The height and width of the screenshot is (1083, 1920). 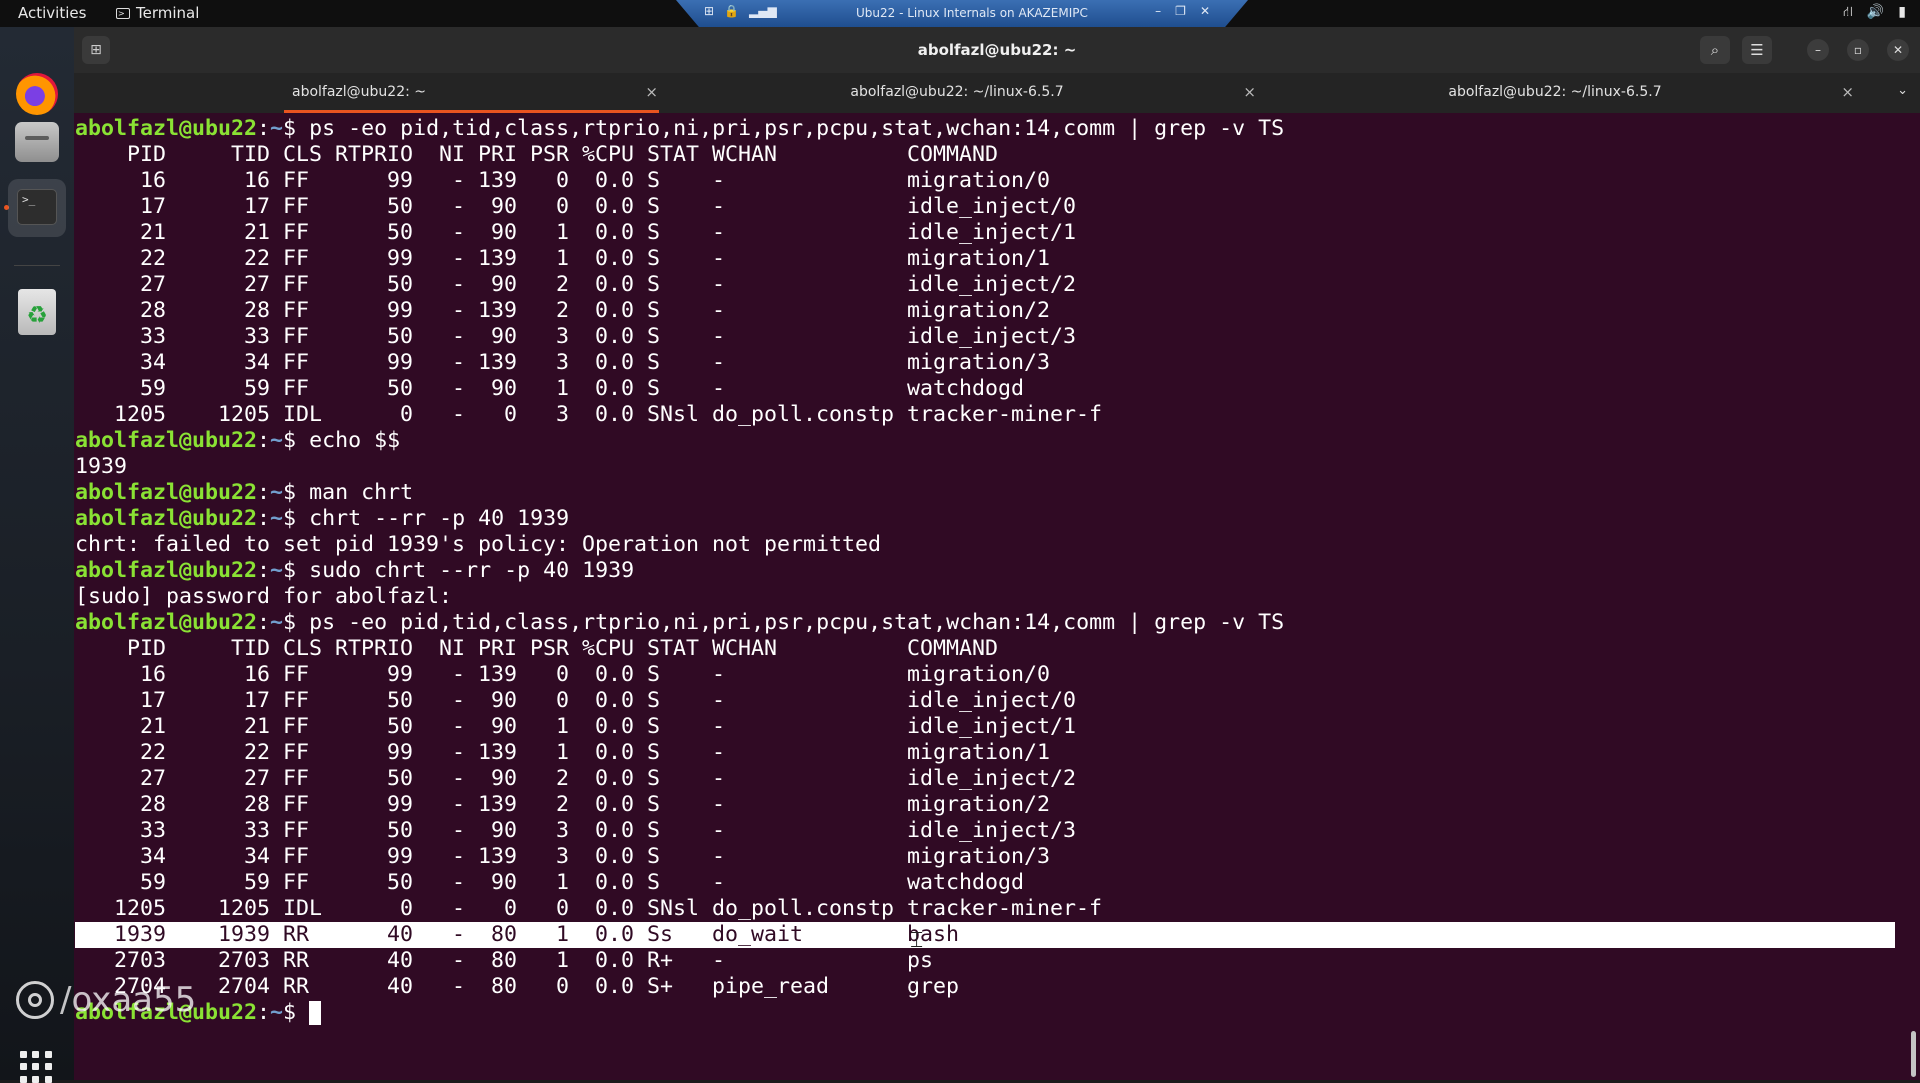 I want to click on restore-icon: ❐, so click(x=1180, y=11).